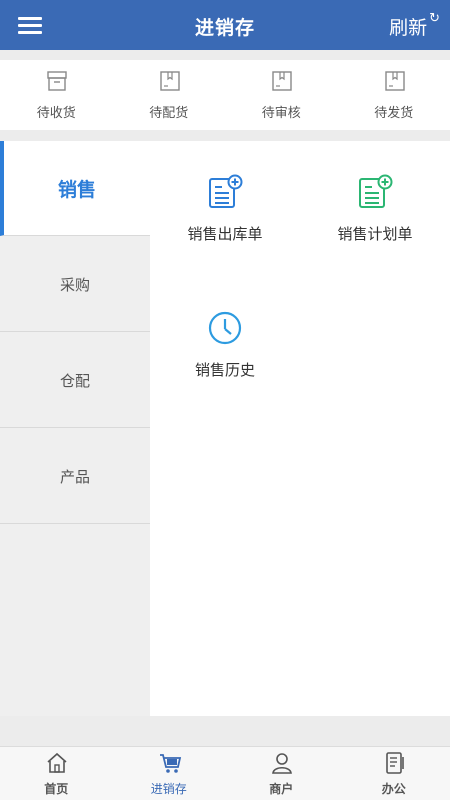 The image size is (450, 800). I want to click on refresh-button: 刷新 ↻, so click(414, 25).